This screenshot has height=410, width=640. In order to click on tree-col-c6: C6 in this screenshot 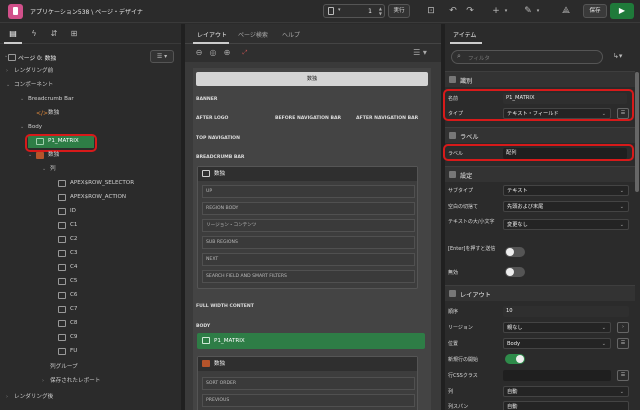, I will do `click(90, 295)`.